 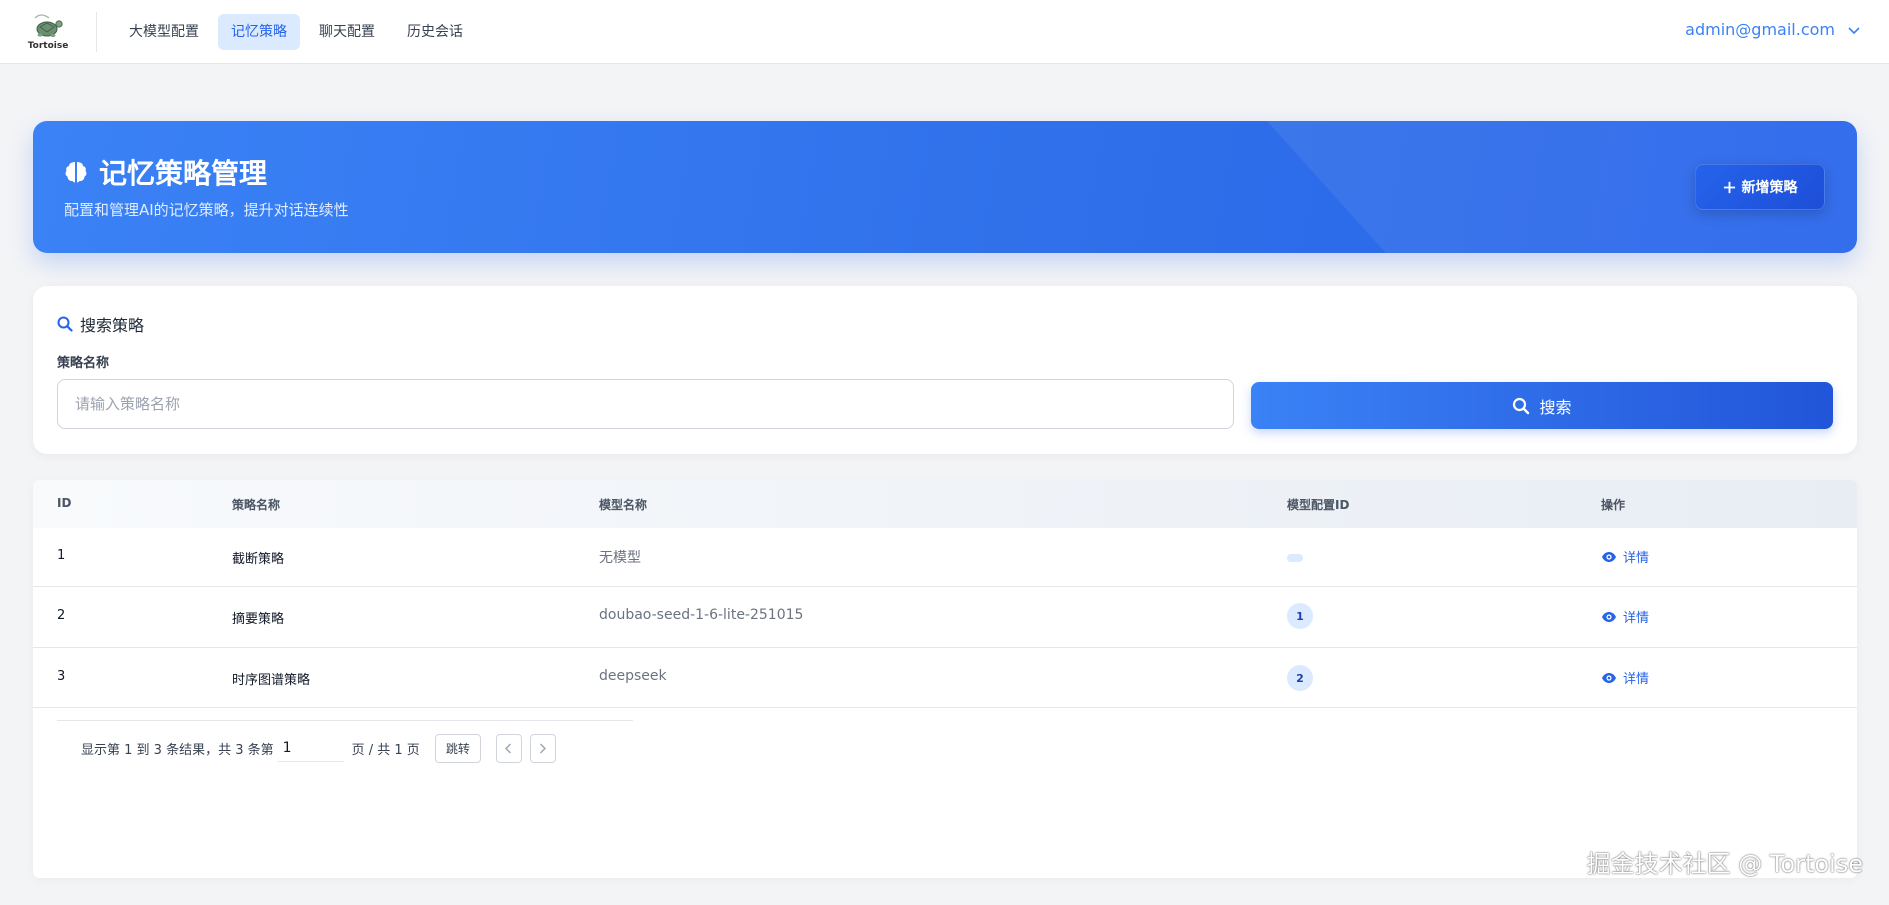 What do you see at coordinates (96, 32) in the screenshot?
I see `nav-divider` at bounding box center [96, 32].